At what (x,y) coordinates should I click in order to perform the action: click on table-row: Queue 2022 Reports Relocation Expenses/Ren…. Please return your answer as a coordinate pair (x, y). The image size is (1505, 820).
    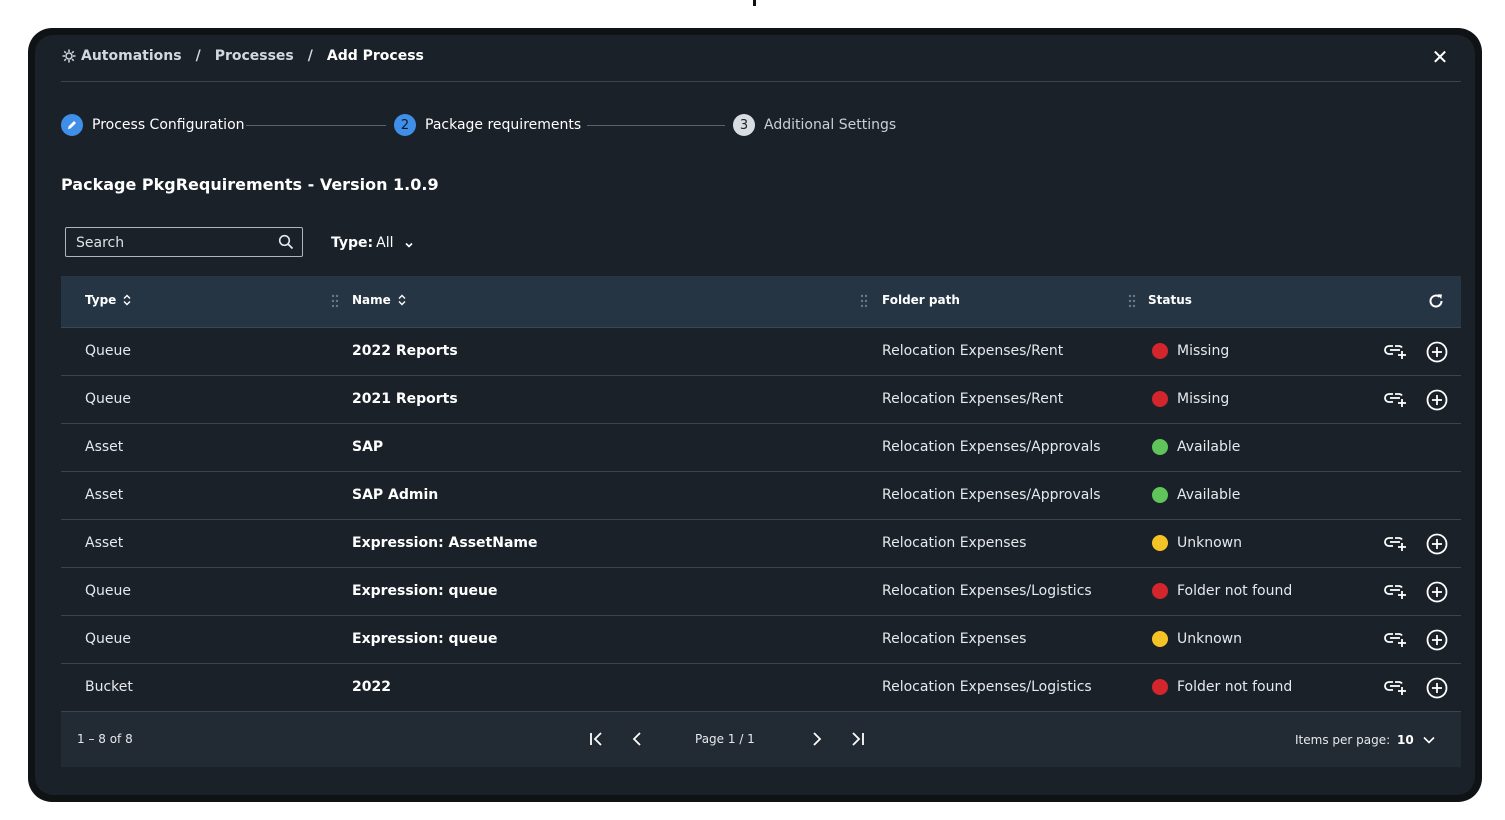
    Looking at the image, I should click on (761, 352).